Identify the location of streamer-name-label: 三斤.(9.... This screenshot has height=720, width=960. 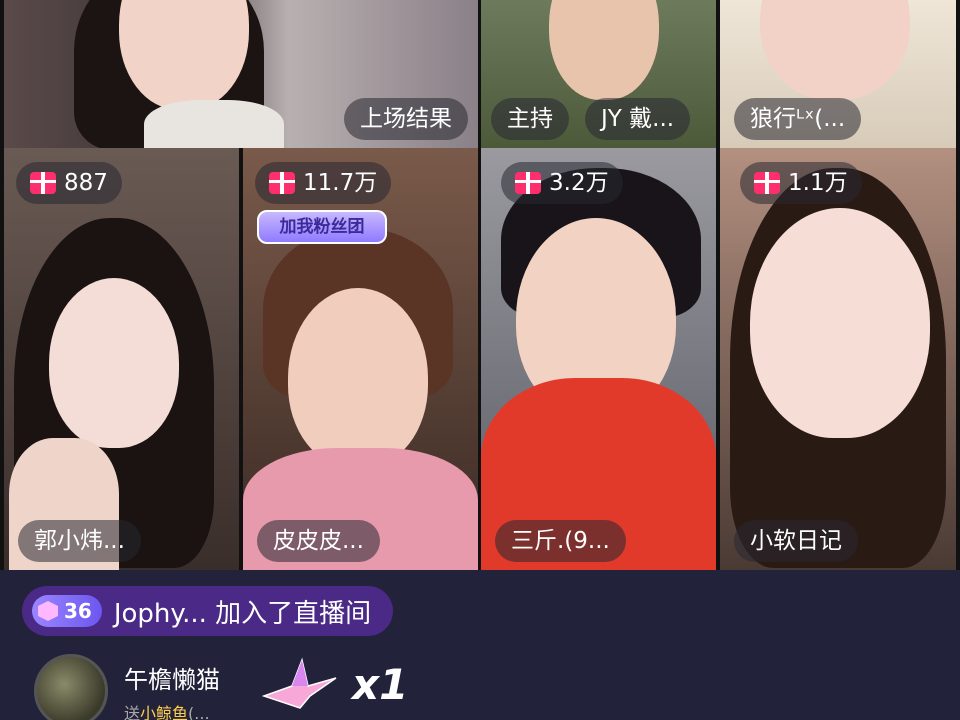
(560, 541).